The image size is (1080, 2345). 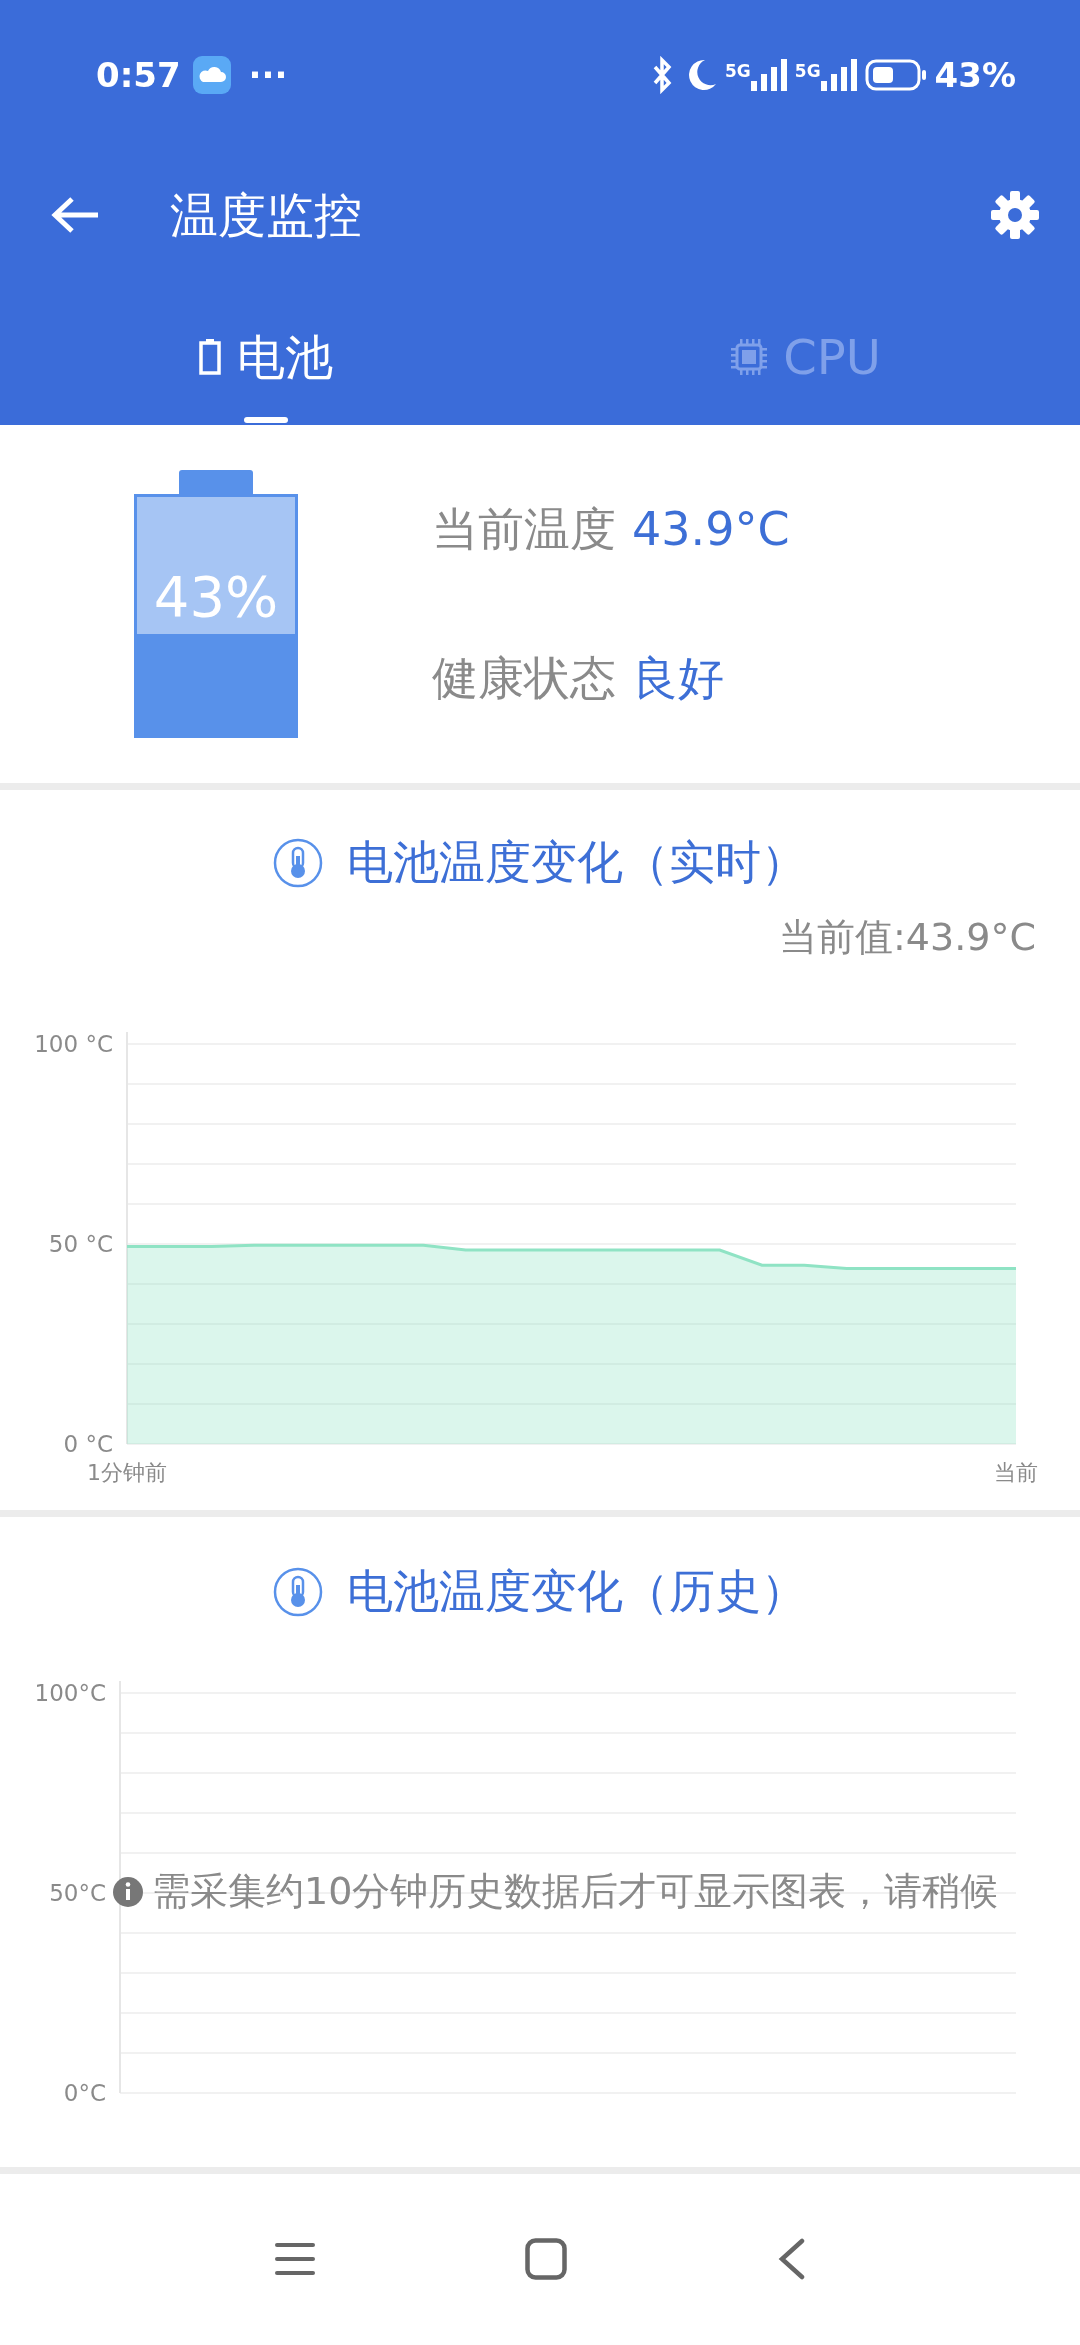 I want to click on battery-percent-label: 43%, so click(x=216, y=597).